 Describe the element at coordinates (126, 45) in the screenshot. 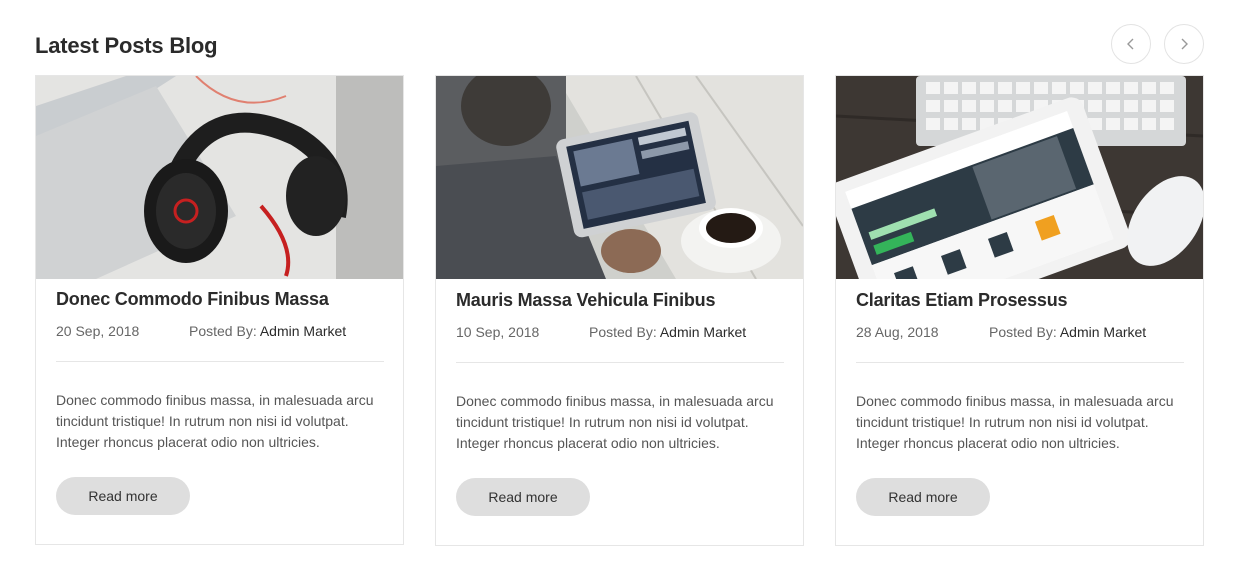

I see `section-title: Latest Posts Blog` at that location.